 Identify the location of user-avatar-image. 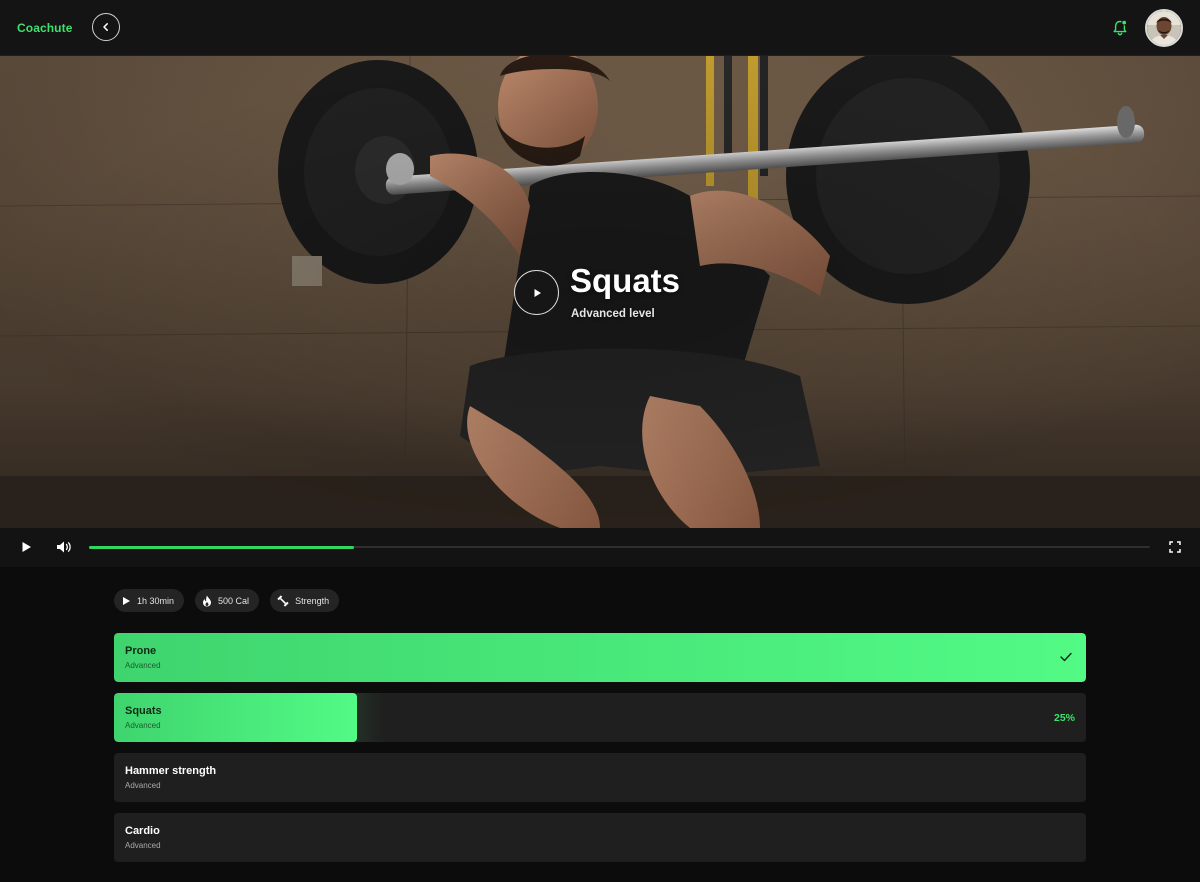
(1164, 28).